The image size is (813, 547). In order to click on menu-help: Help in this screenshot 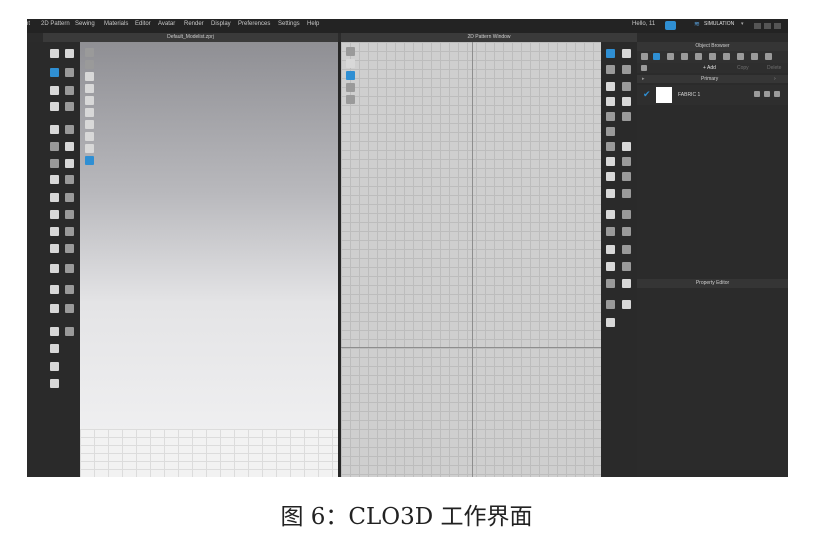, I will do `click(313, 24)`.